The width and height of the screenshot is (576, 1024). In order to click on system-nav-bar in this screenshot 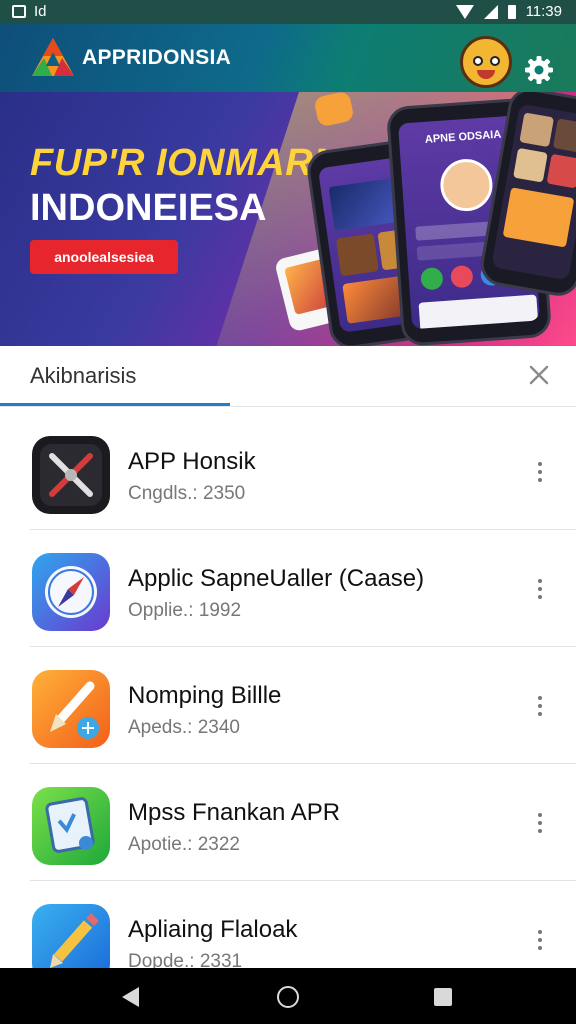, I will do `click(288, 996)`.